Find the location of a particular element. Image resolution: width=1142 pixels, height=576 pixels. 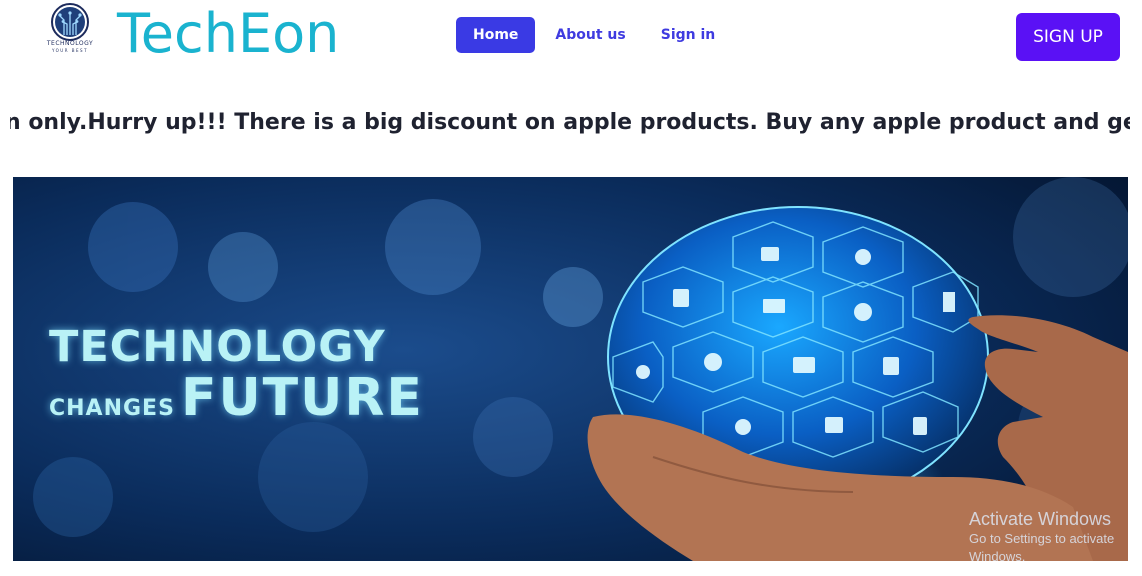

logo-subcaption: YOUR BEST is located at coordinates (70, 50).